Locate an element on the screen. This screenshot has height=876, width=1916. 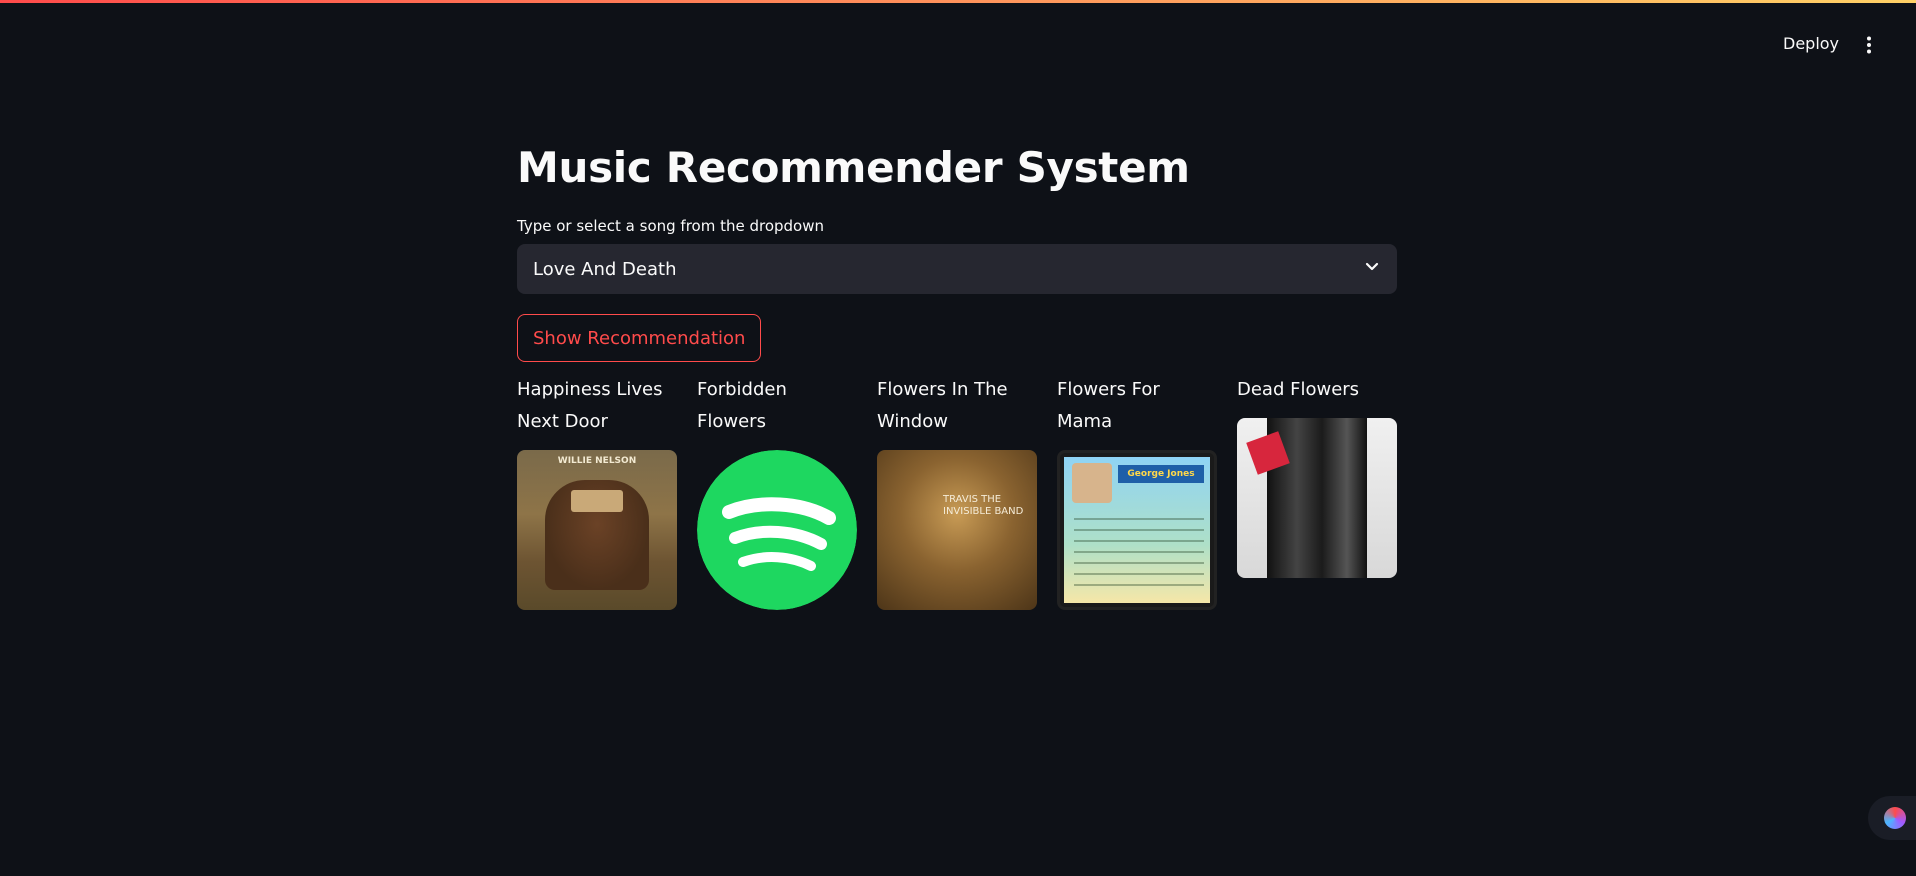
album-cover-image: George Jones is located at coordinates (1137, 530).